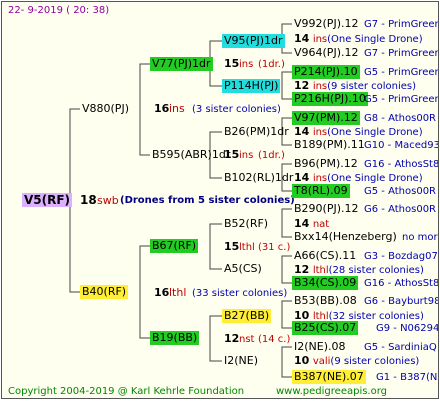 The height and width of the screenshot is (401, 440). I want to click on g3-queen-6: B27(BB), so click(247, 316).